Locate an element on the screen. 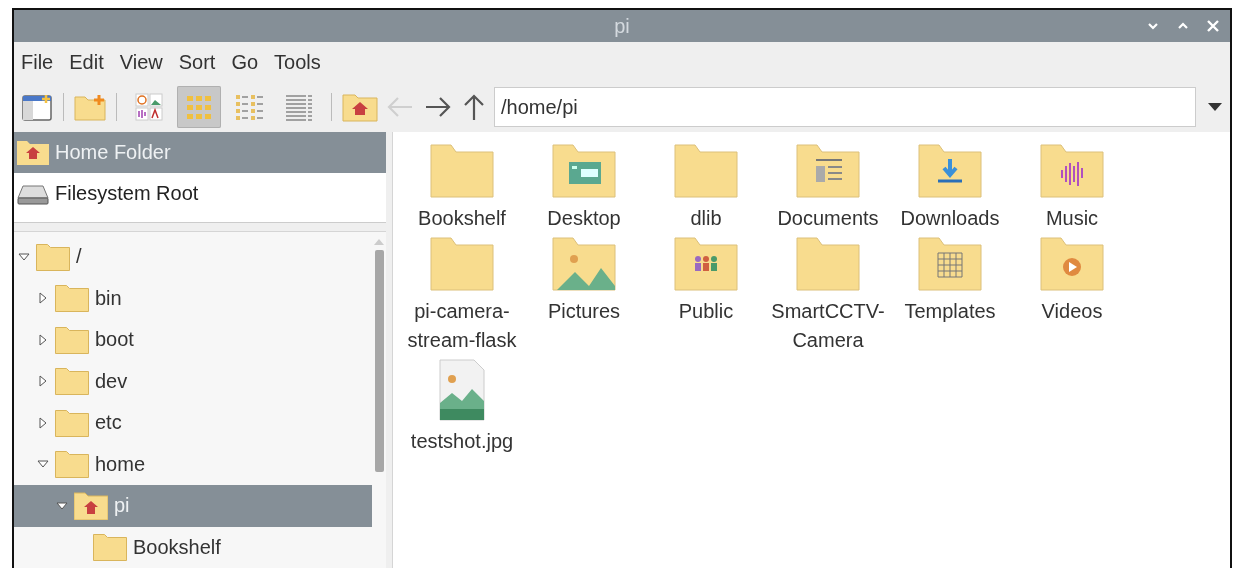 This screenshot has height=568, width=1237. menu-item: View is located at coordinates (141, 62).